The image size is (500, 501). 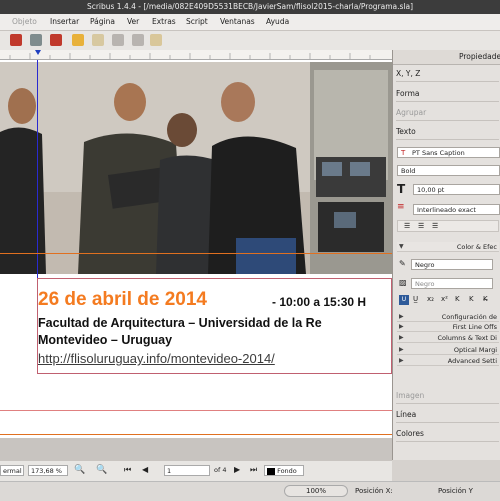 I want to click on underline-button: U, so click(x=404, y=300).